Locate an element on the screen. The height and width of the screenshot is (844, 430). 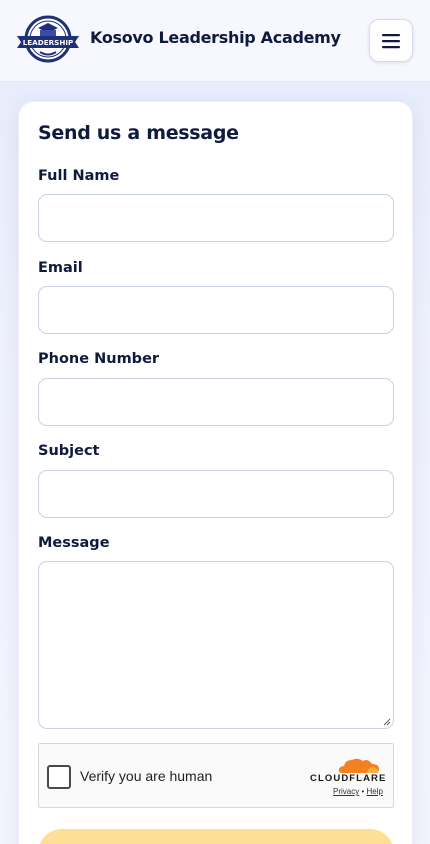
captcha-links: Privacy • Help is located at coordinates (358, 791).